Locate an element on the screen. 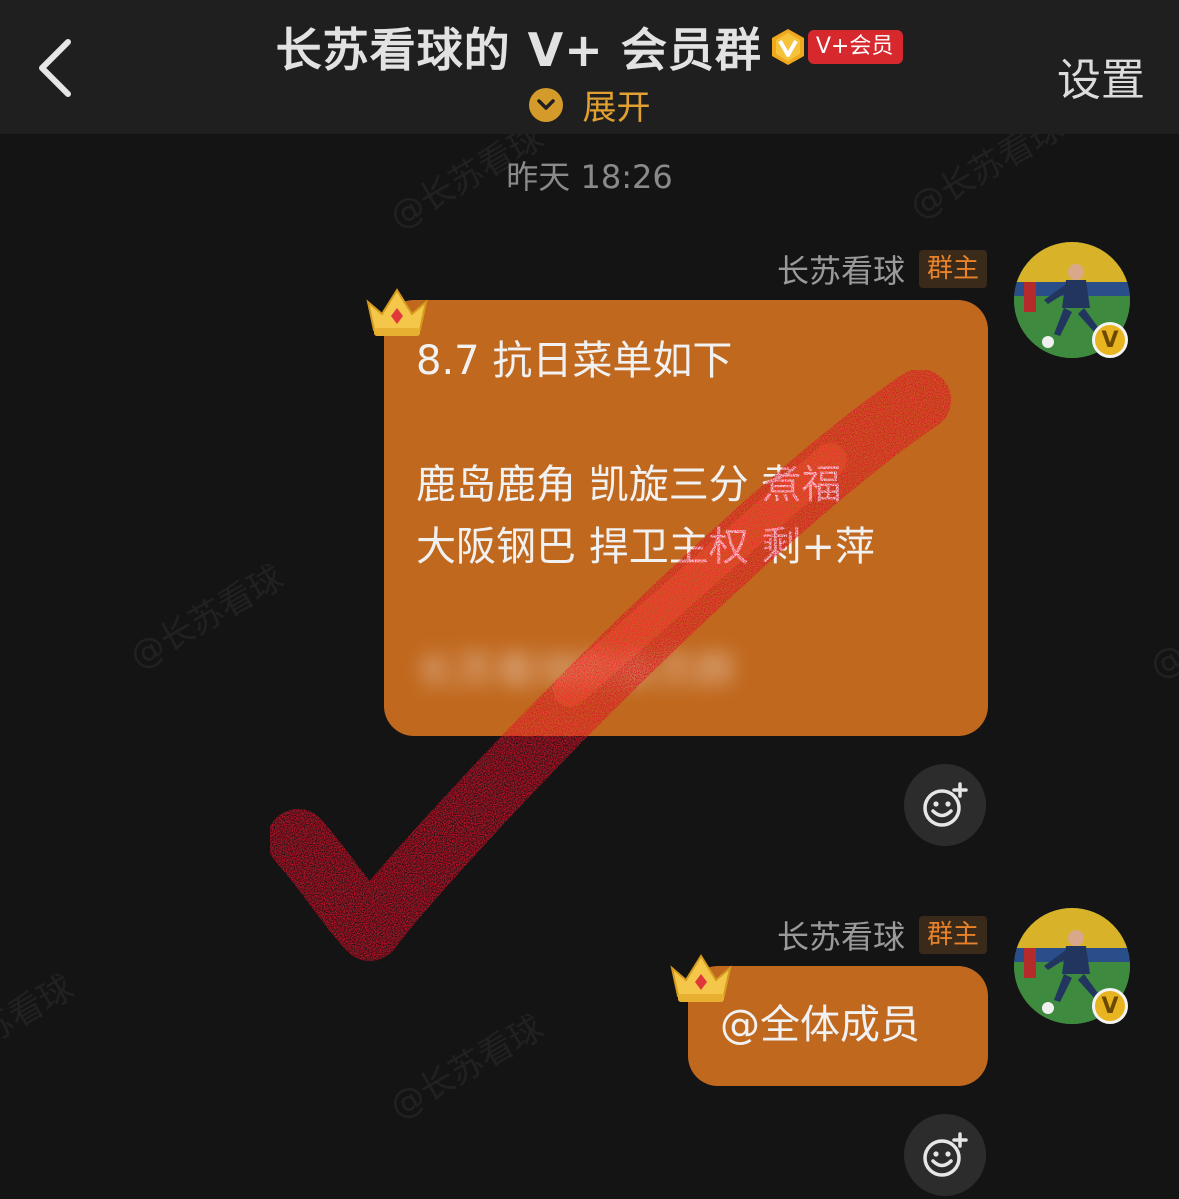  group-title: 长苏看球的 V+ 会员群 is located at coordinates (518, 50).